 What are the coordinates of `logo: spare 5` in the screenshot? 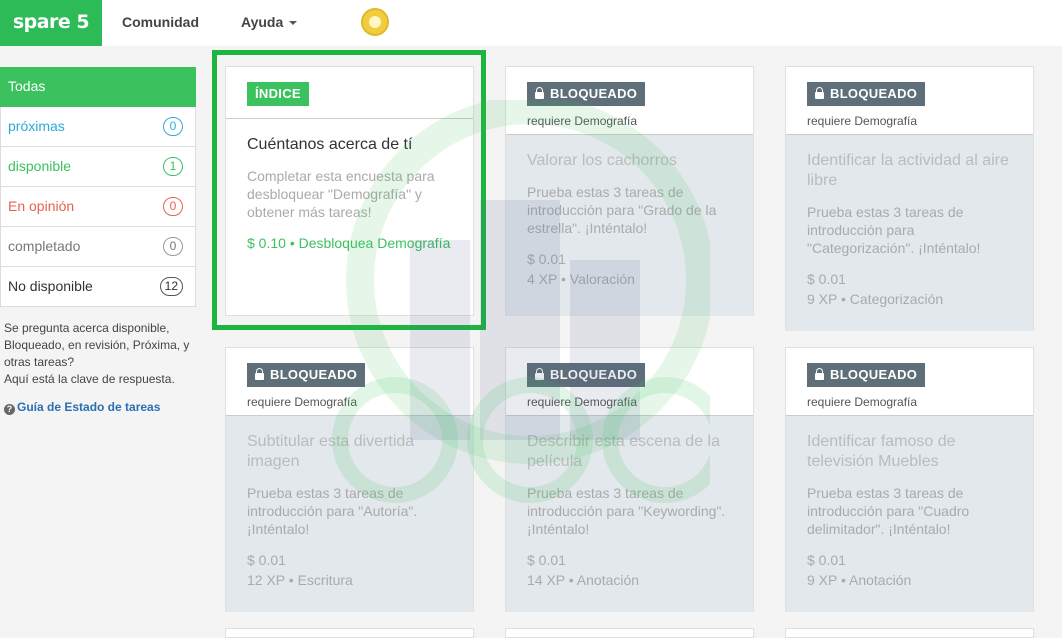 It's located at (51, 23).